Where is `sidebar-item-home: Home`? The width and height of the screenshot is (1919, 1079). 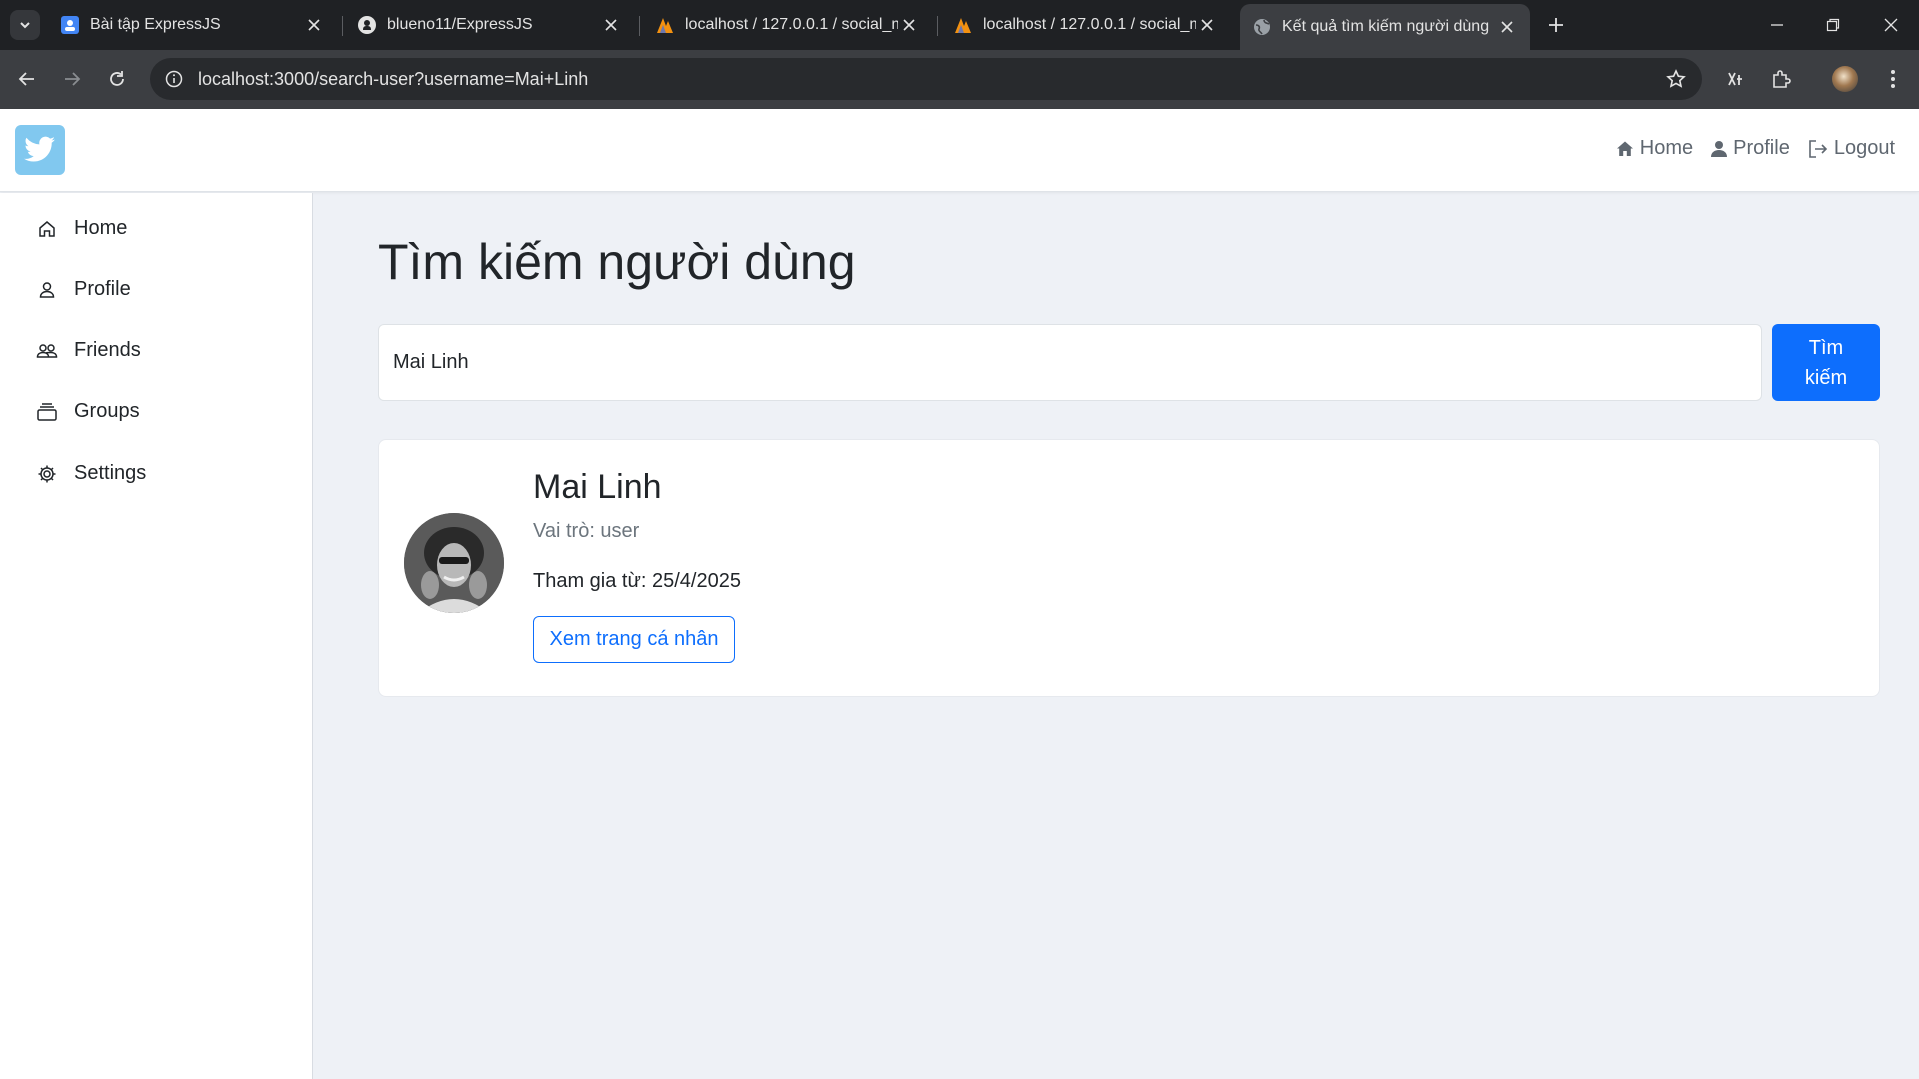 sidebar-item-home: Home is located at coordinates (81, 228).